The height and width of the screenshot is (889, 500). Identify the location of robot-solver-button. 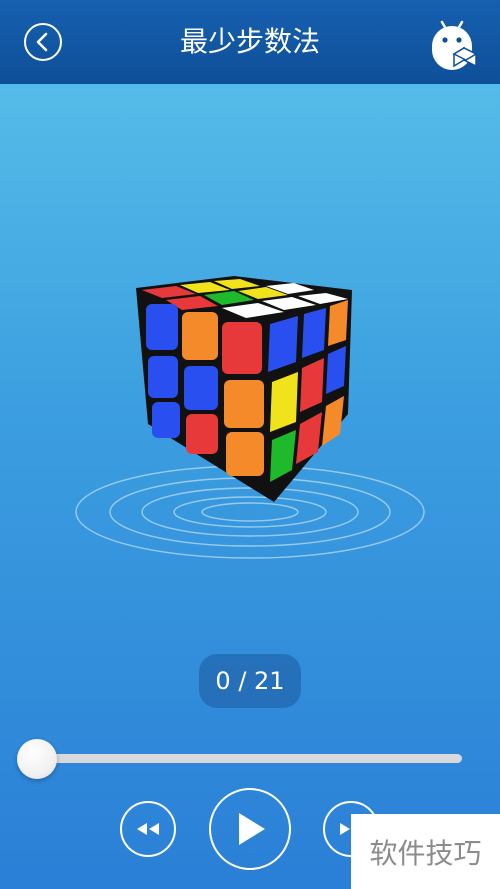
(454, 43).